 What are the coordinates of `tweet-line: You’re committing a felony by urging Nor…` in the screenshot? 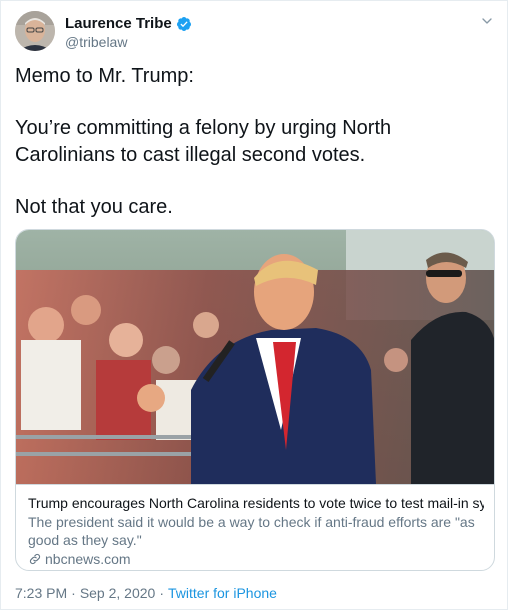 It's located at (203, 141).